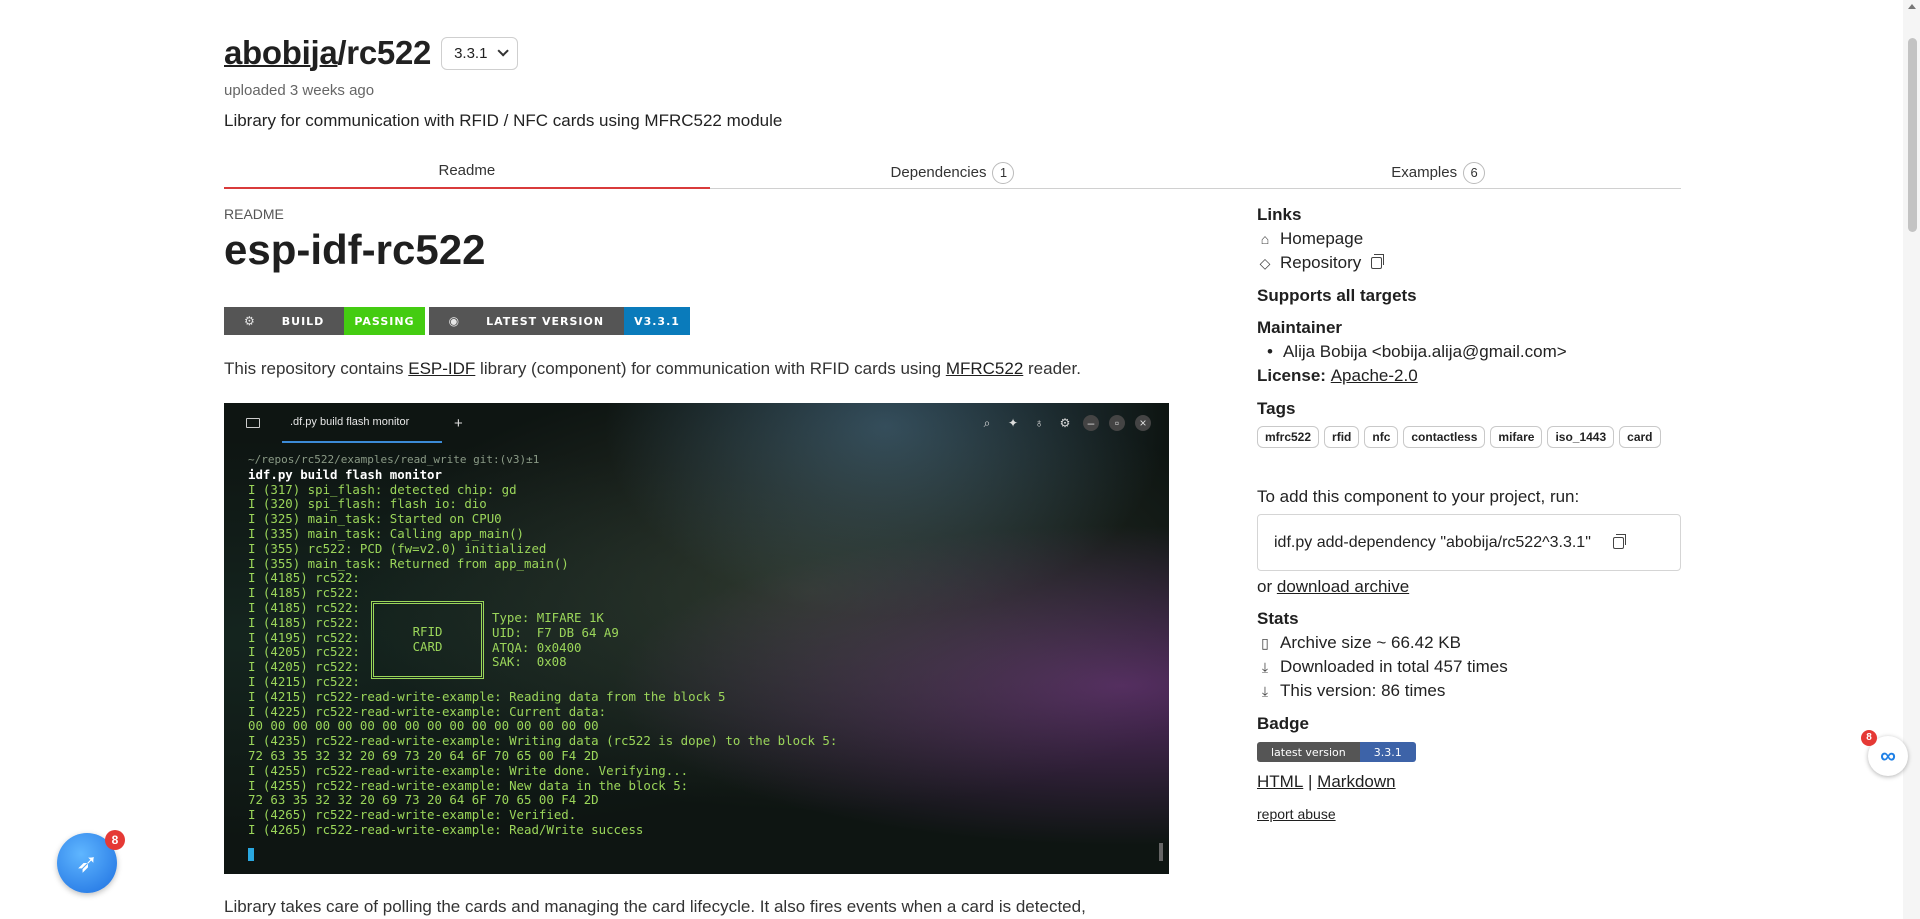  What do you see at coordinates (362, 423) in the screenshot?
I see `terminal-tab: .df.py build flash monitor` at bounding box center [362, 423].